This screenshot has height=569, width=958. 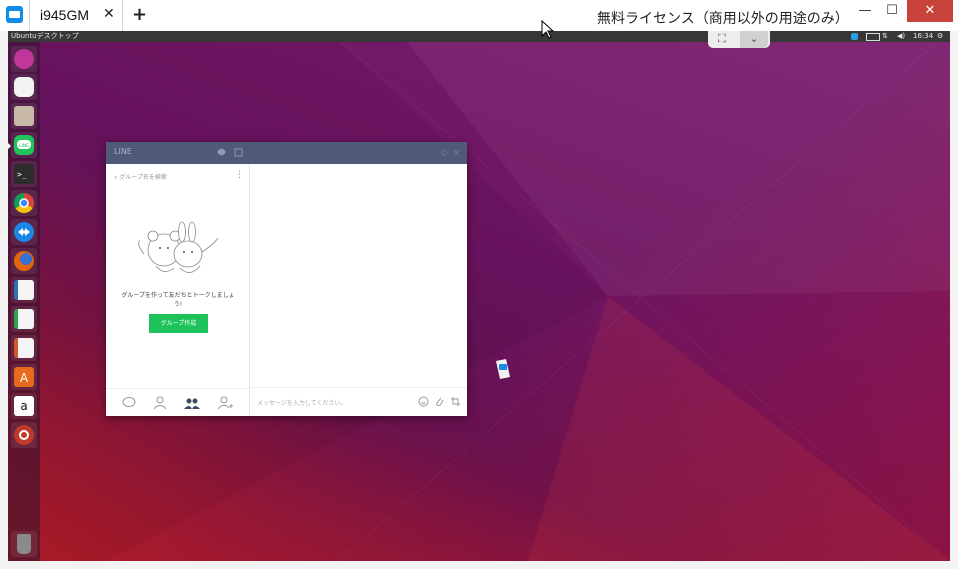 What do you see at coordinates (940, 36) in the screenshot?
I see `gear-icon: ⚙` at bounding box center [940, 36].